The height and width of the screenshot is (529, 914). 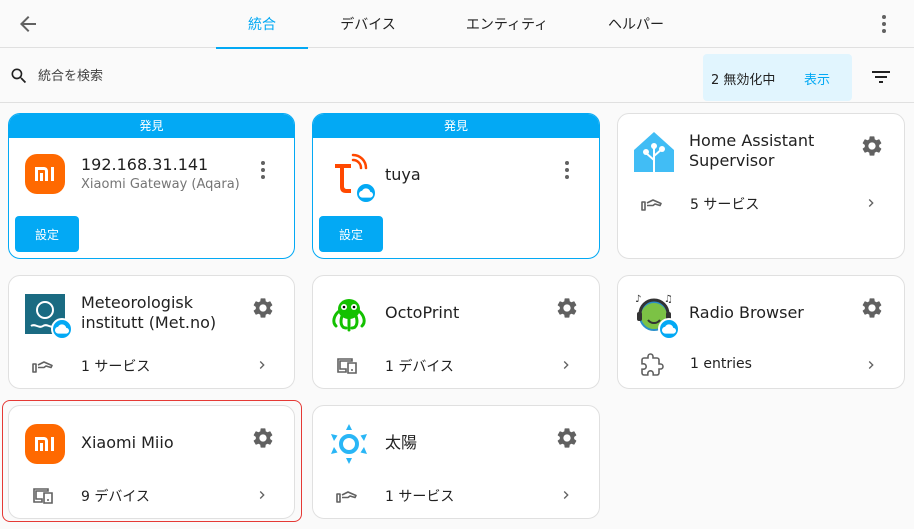 I want to click on octoprint-icon, so click(x=349, y=315).